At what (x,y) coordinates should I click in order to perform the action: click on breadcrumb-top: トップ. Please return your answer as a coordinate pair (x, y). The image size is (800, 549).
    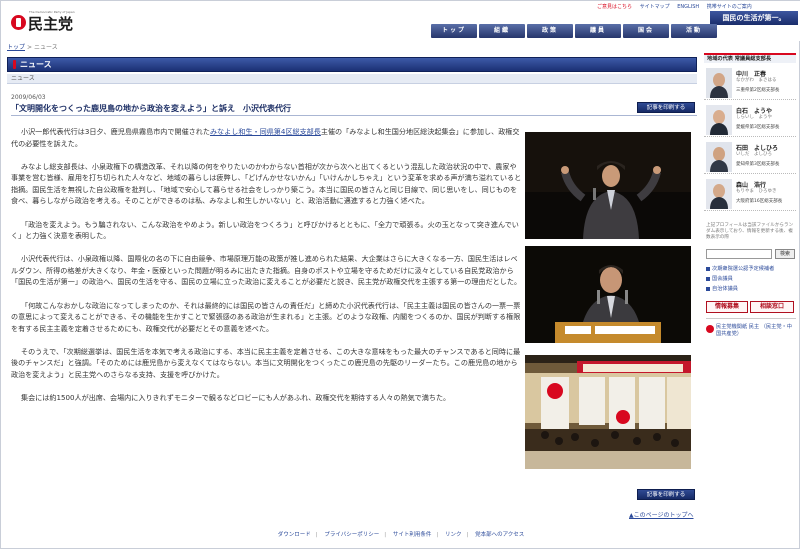
    Looking at the image, I should click on (16, 47).